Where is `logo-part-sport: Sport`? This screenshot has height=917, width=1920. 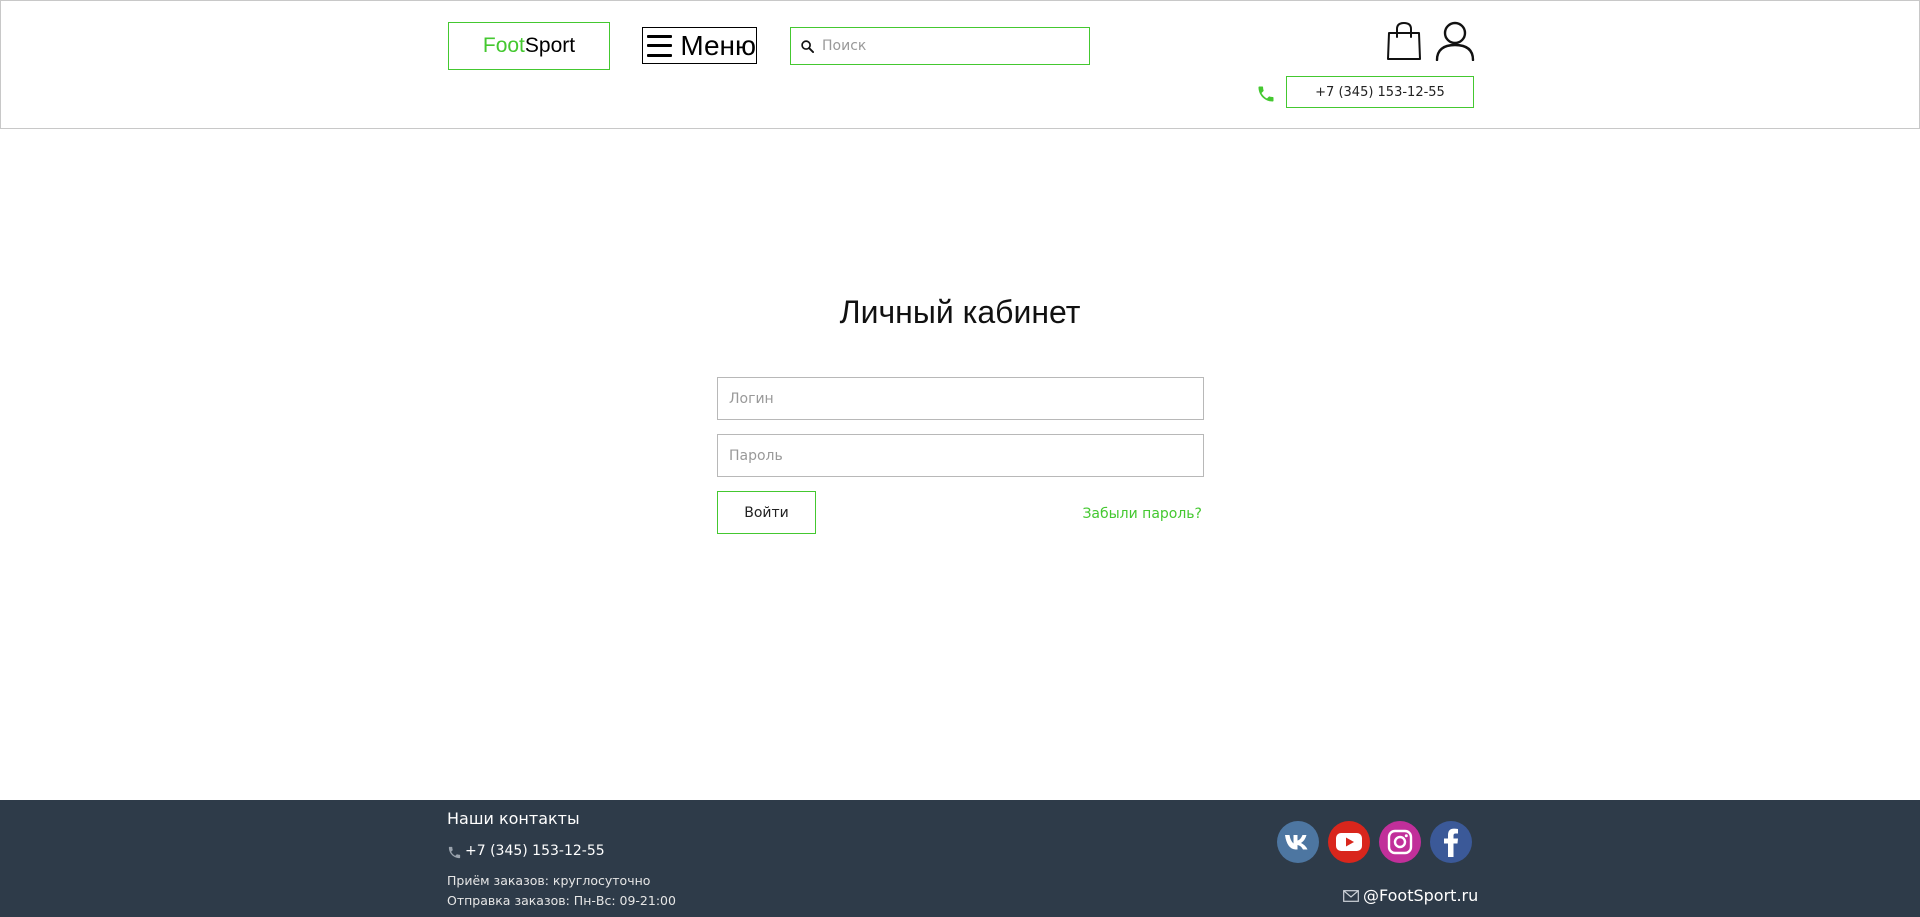
logo-part-sport: Sport is located at coordinates (550, 45).